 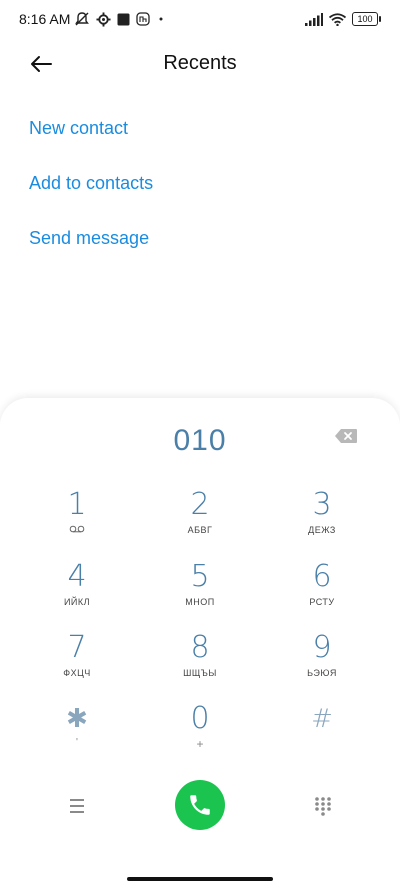 What do you see at coordinates (161, 19) in the screenshot?
I see `dot-icon` at bounding box center [161, 19].